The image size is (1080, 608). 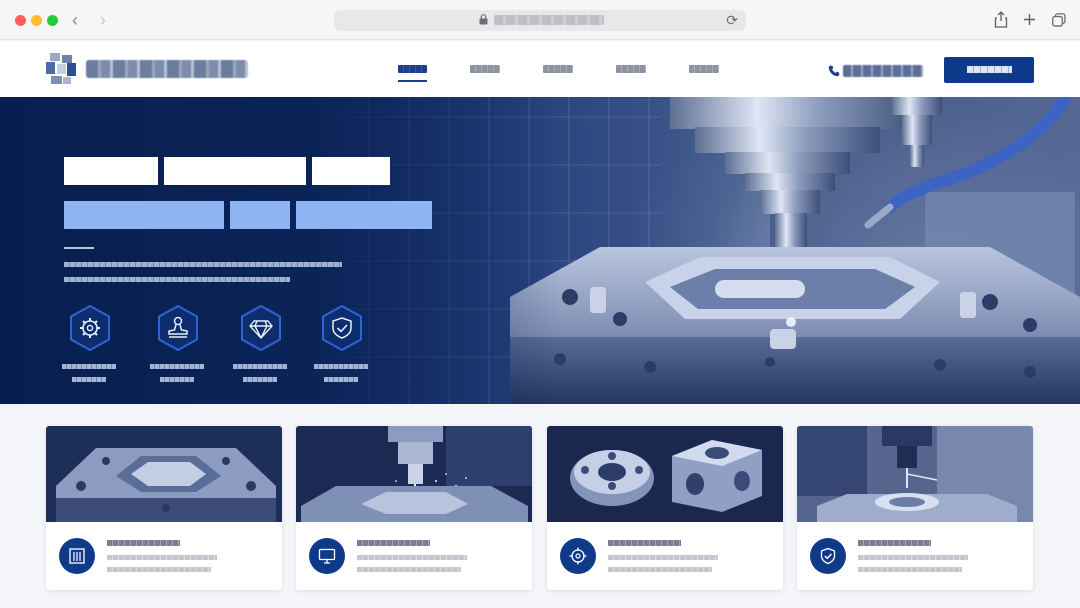 I want to click on contact-button, so click(x=989, y=70).